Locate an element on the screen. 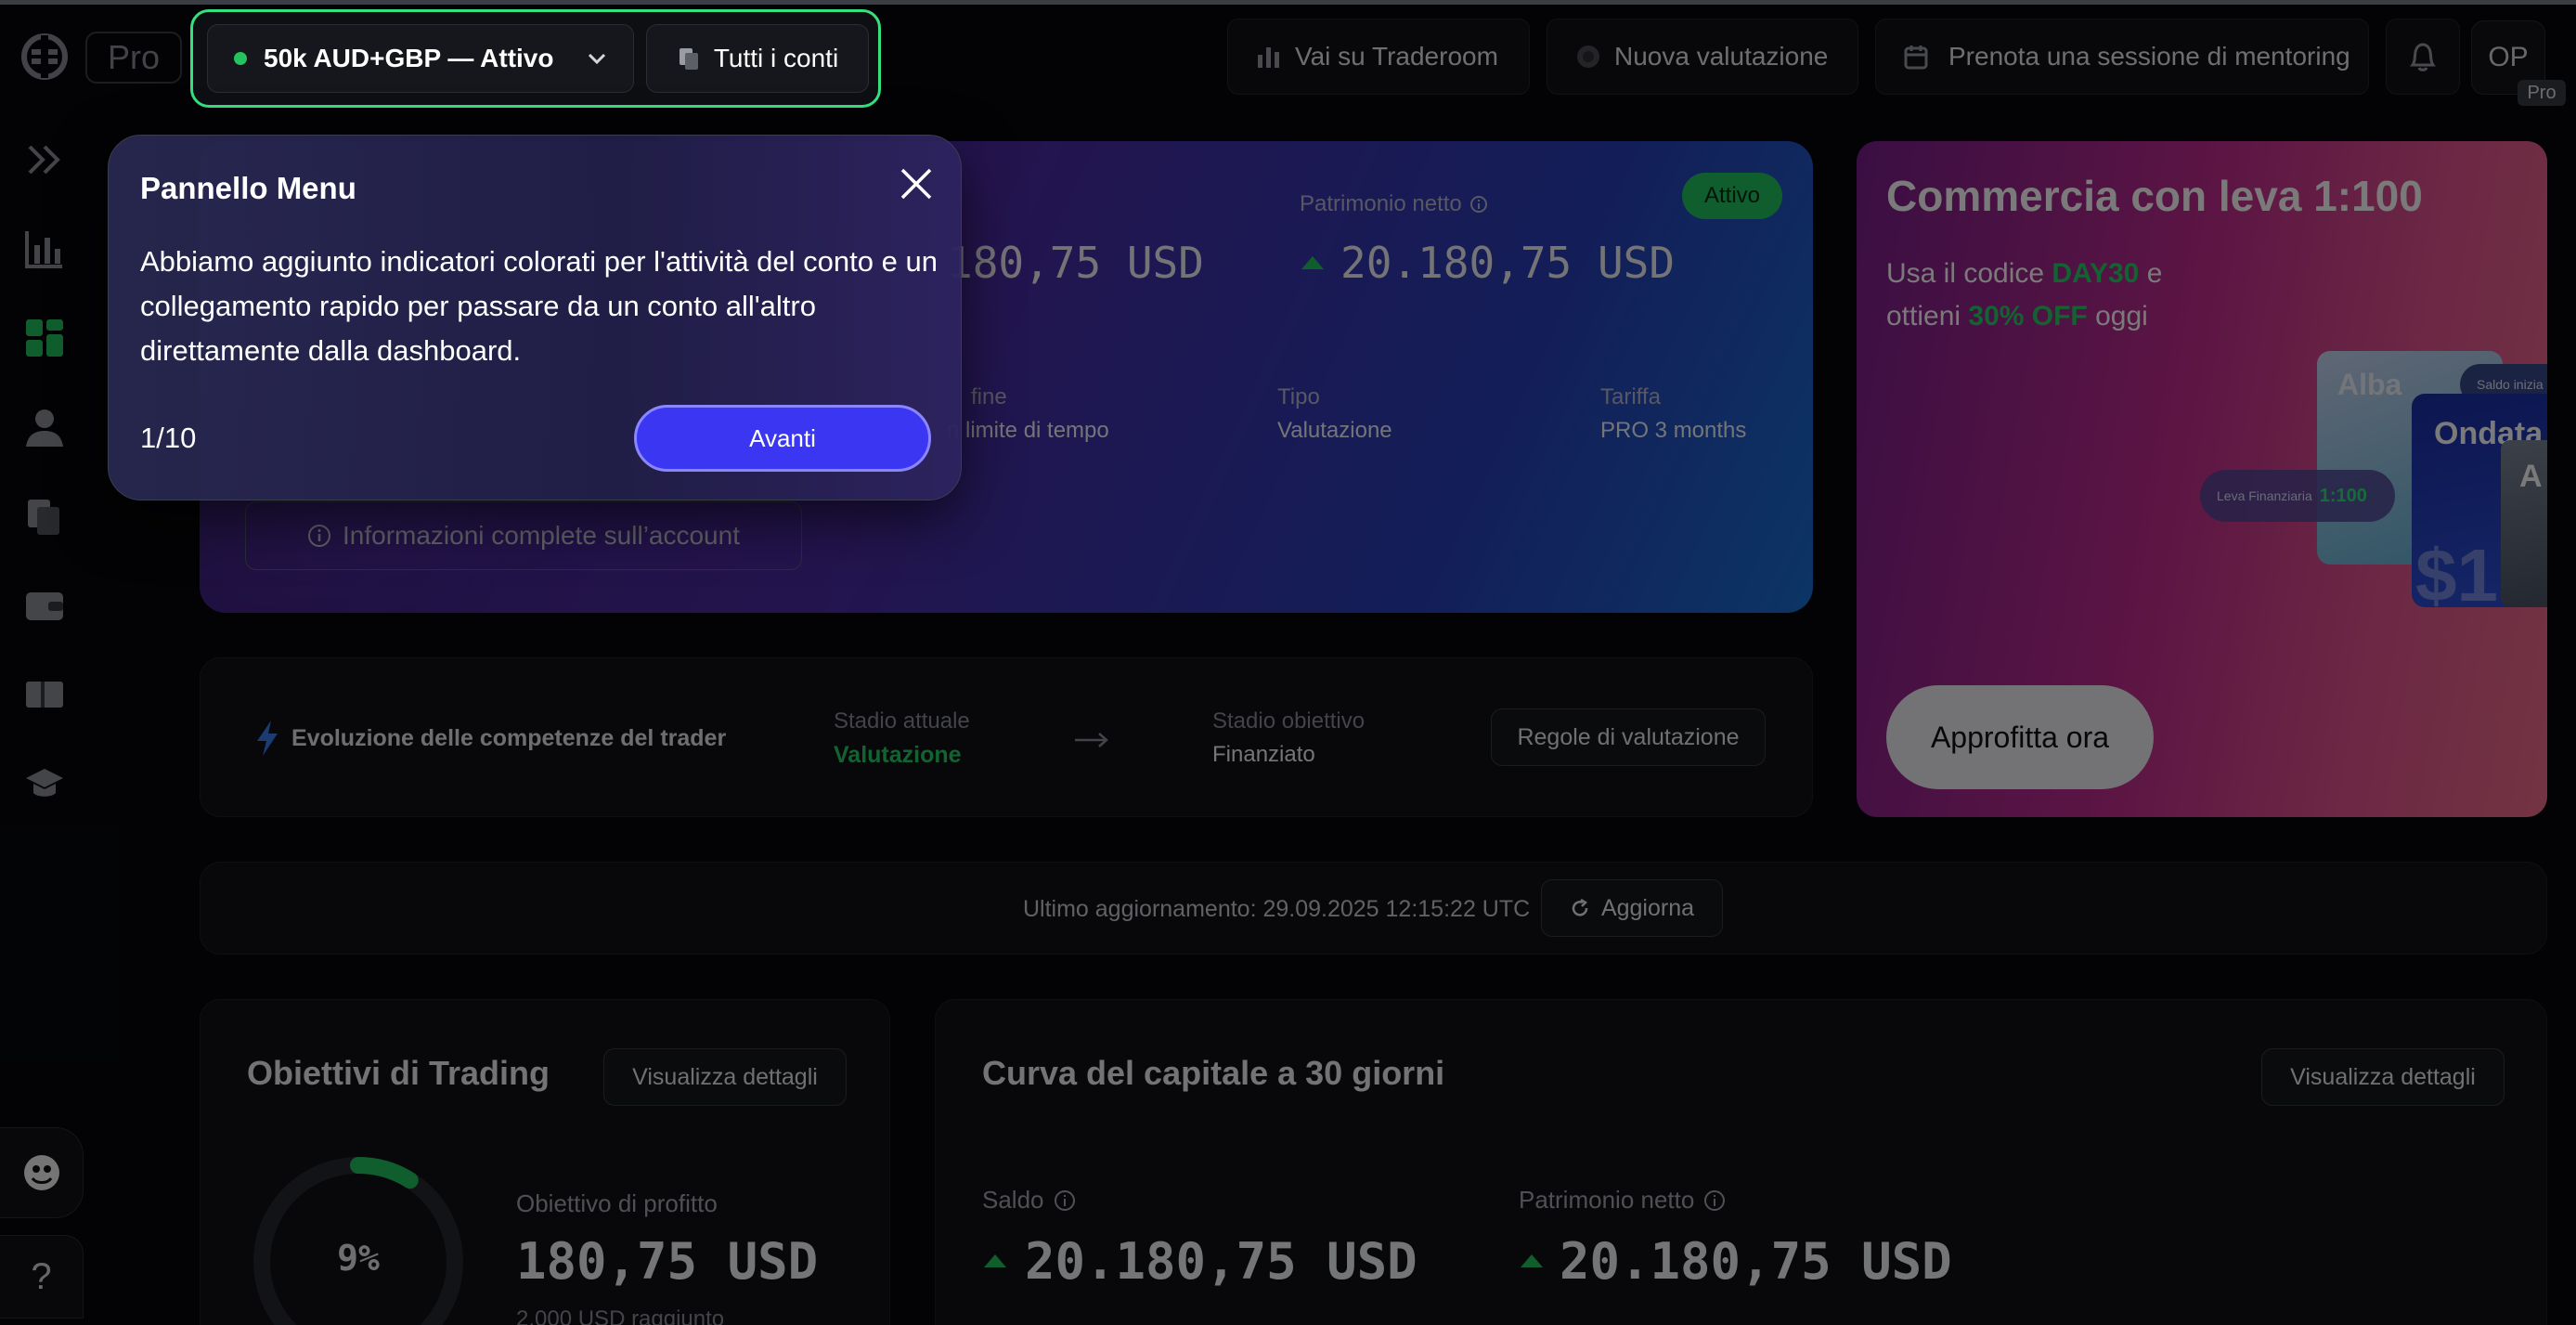  chevron-down-icon is located at coordinates (597, 58).